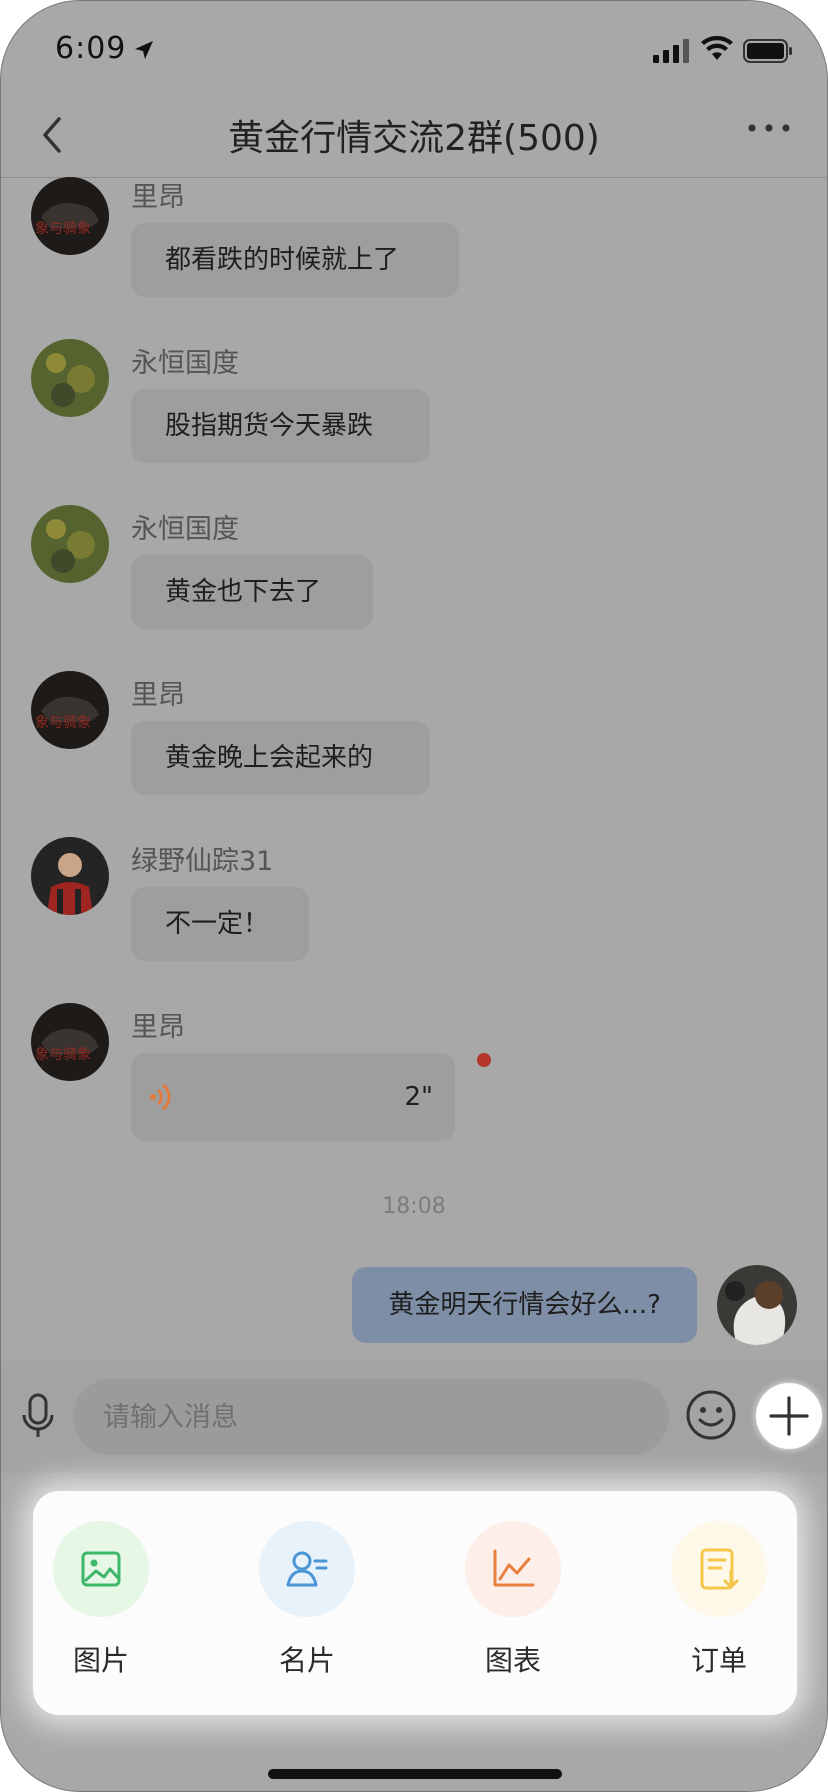 This screenshot has width=828, height=1792. I want to click on battery-icon, so click(767, 51).